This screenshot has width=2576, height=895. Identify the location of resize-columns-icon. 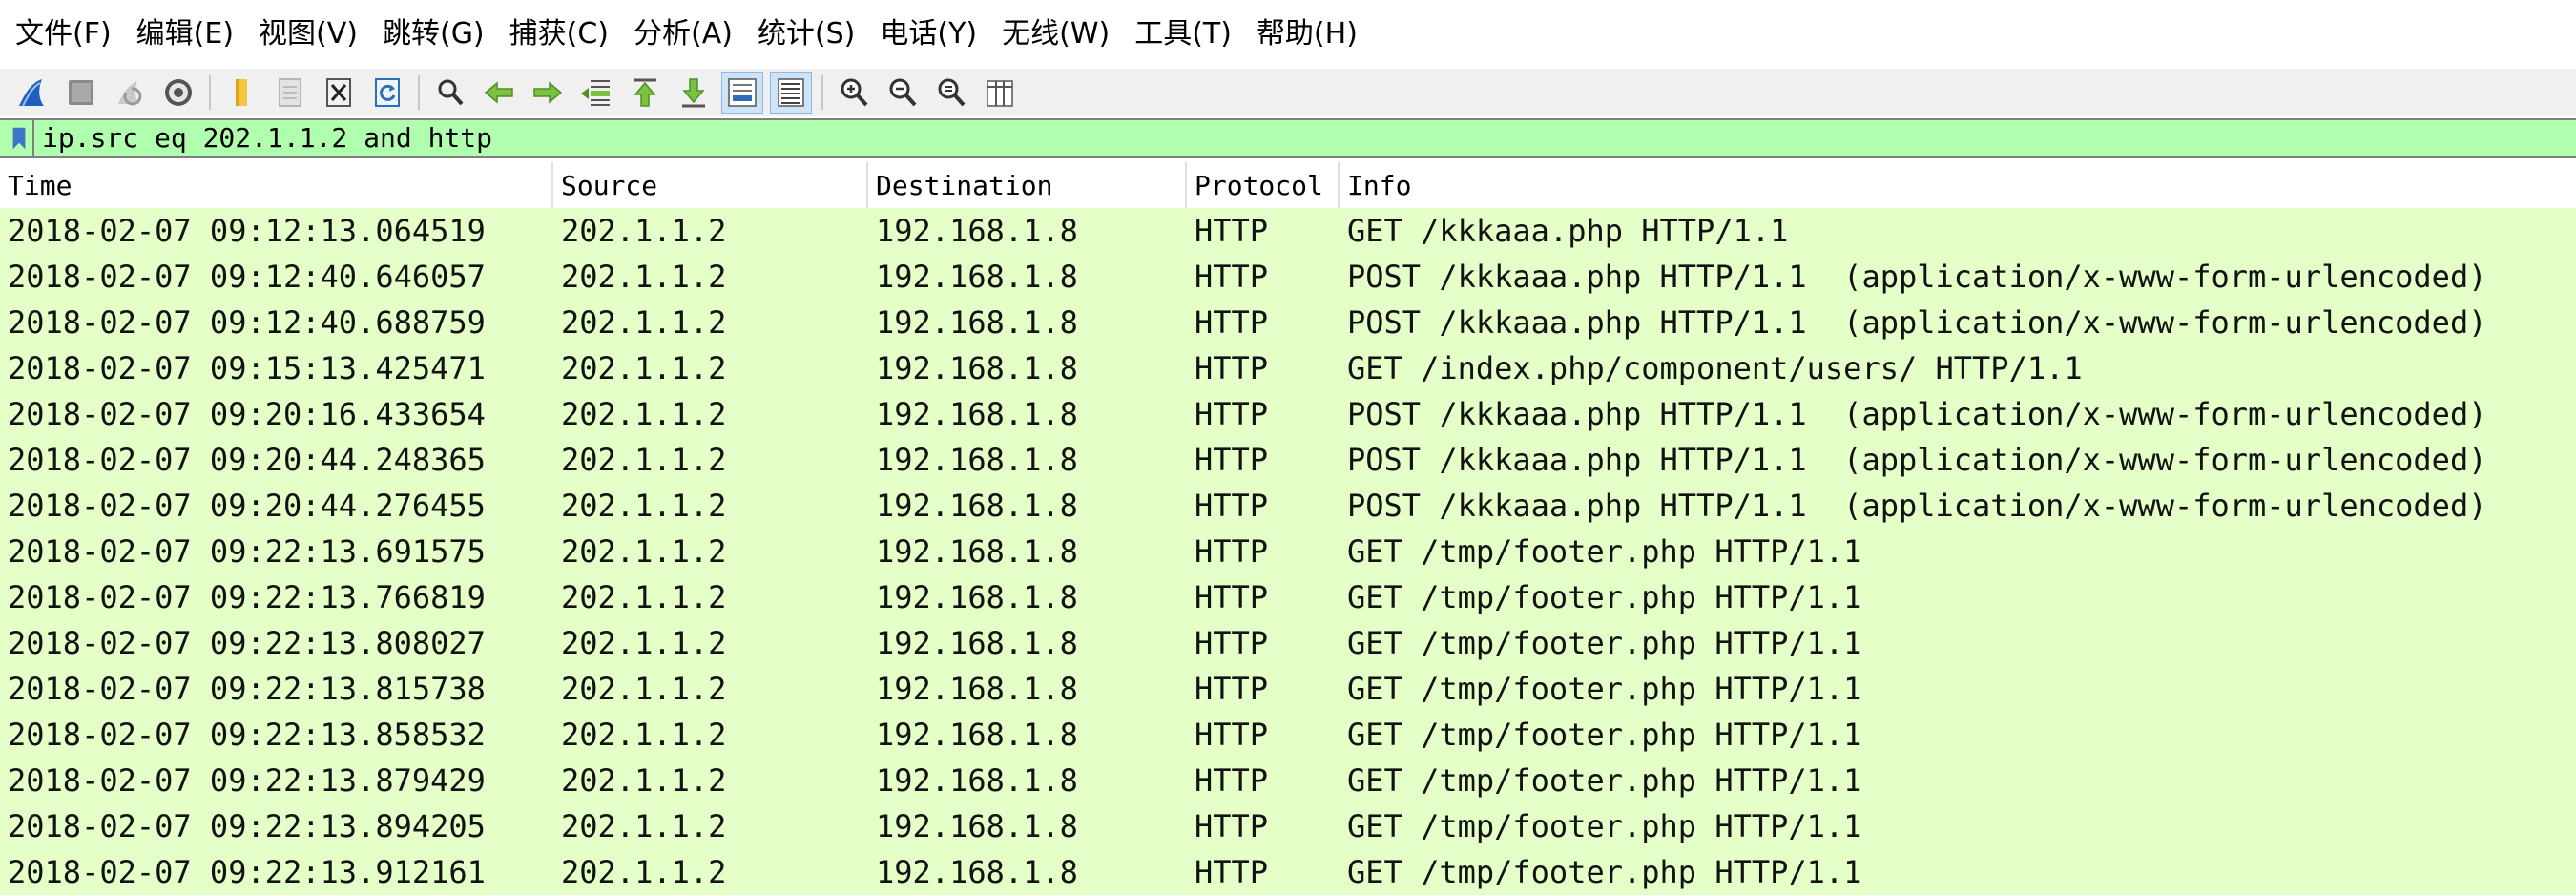
(1000, 93).